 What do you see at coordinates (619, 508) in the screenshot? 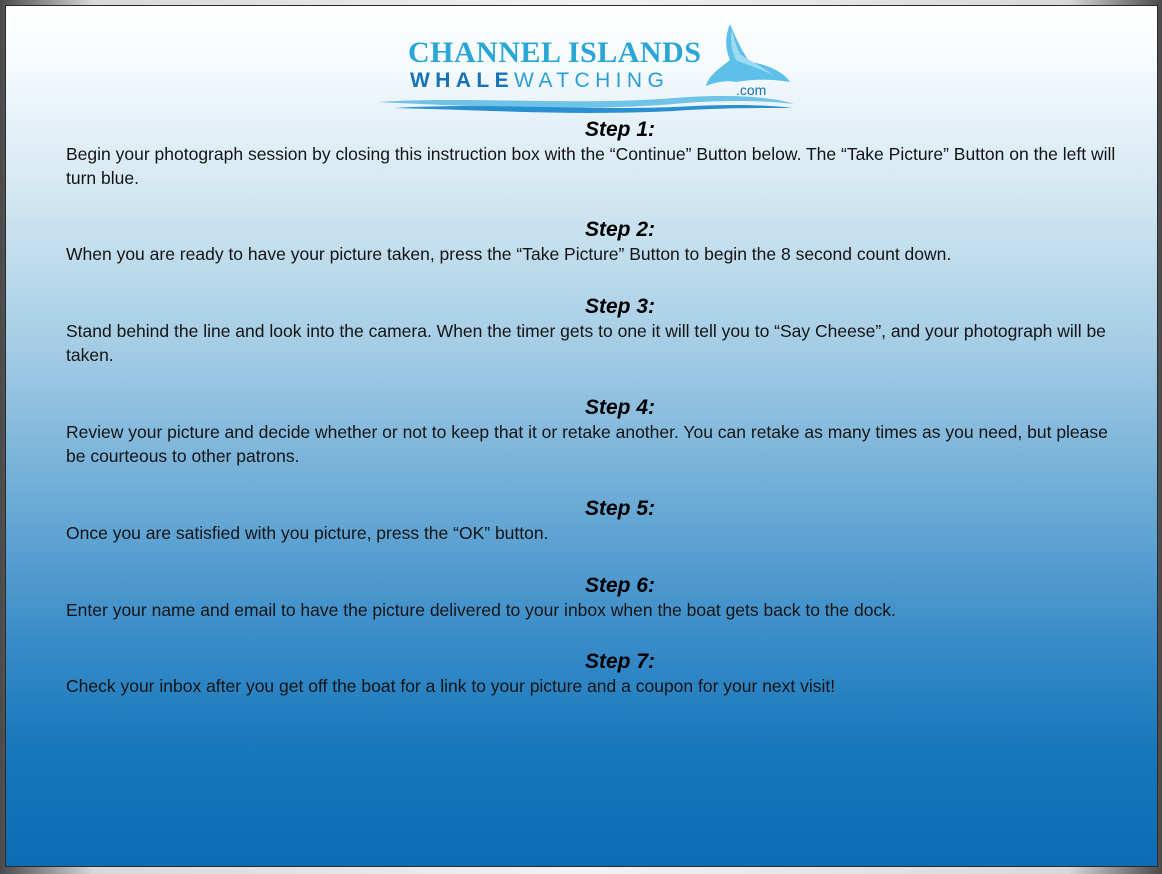
I see `step-title: Step 5:` at bounding box center [619, 508].